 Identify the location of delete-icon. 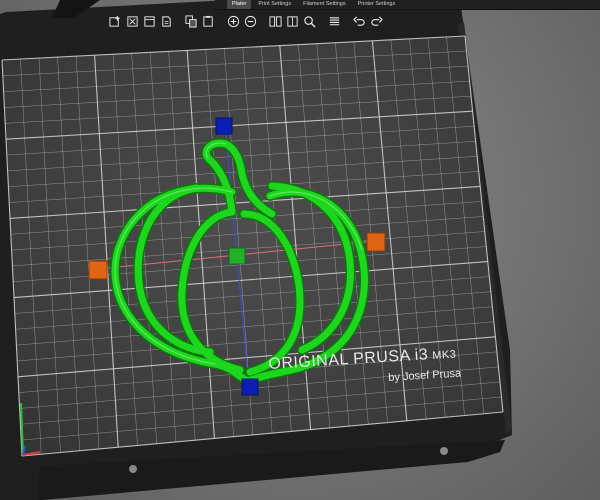
(132, 21).